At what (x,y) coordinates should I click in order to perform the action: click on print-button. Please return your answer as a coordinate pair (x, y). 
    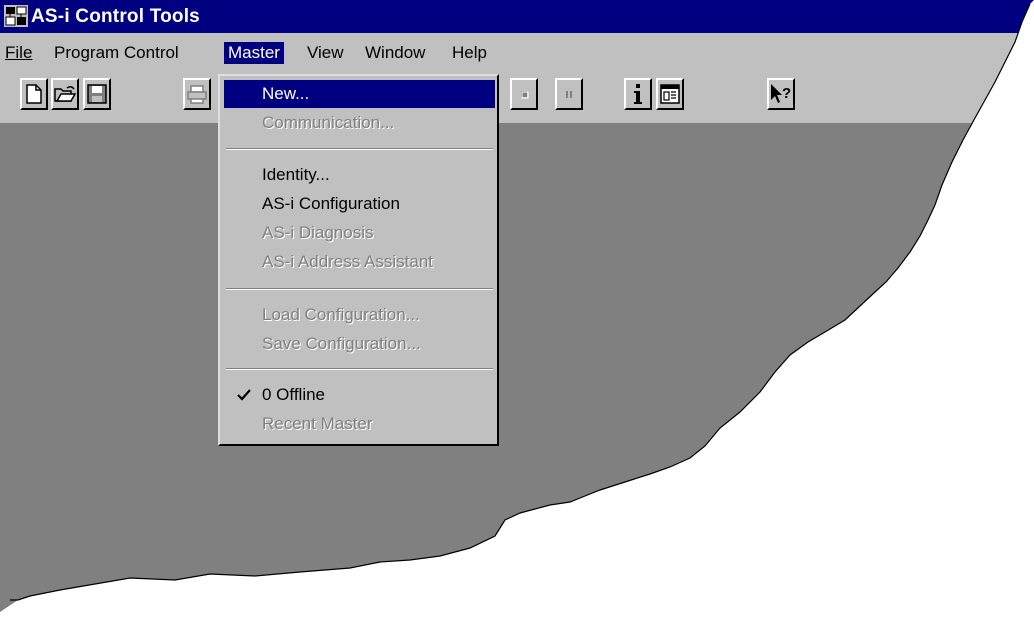
    Looking at the image, I should click on (197, 94).